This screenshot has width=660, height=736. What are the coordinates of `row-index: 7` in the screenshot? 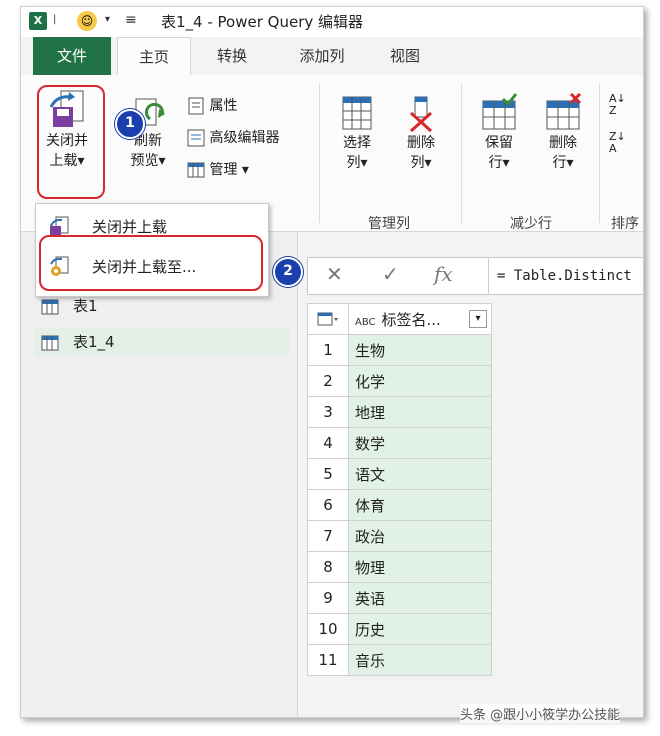 It's located at (328, 536).